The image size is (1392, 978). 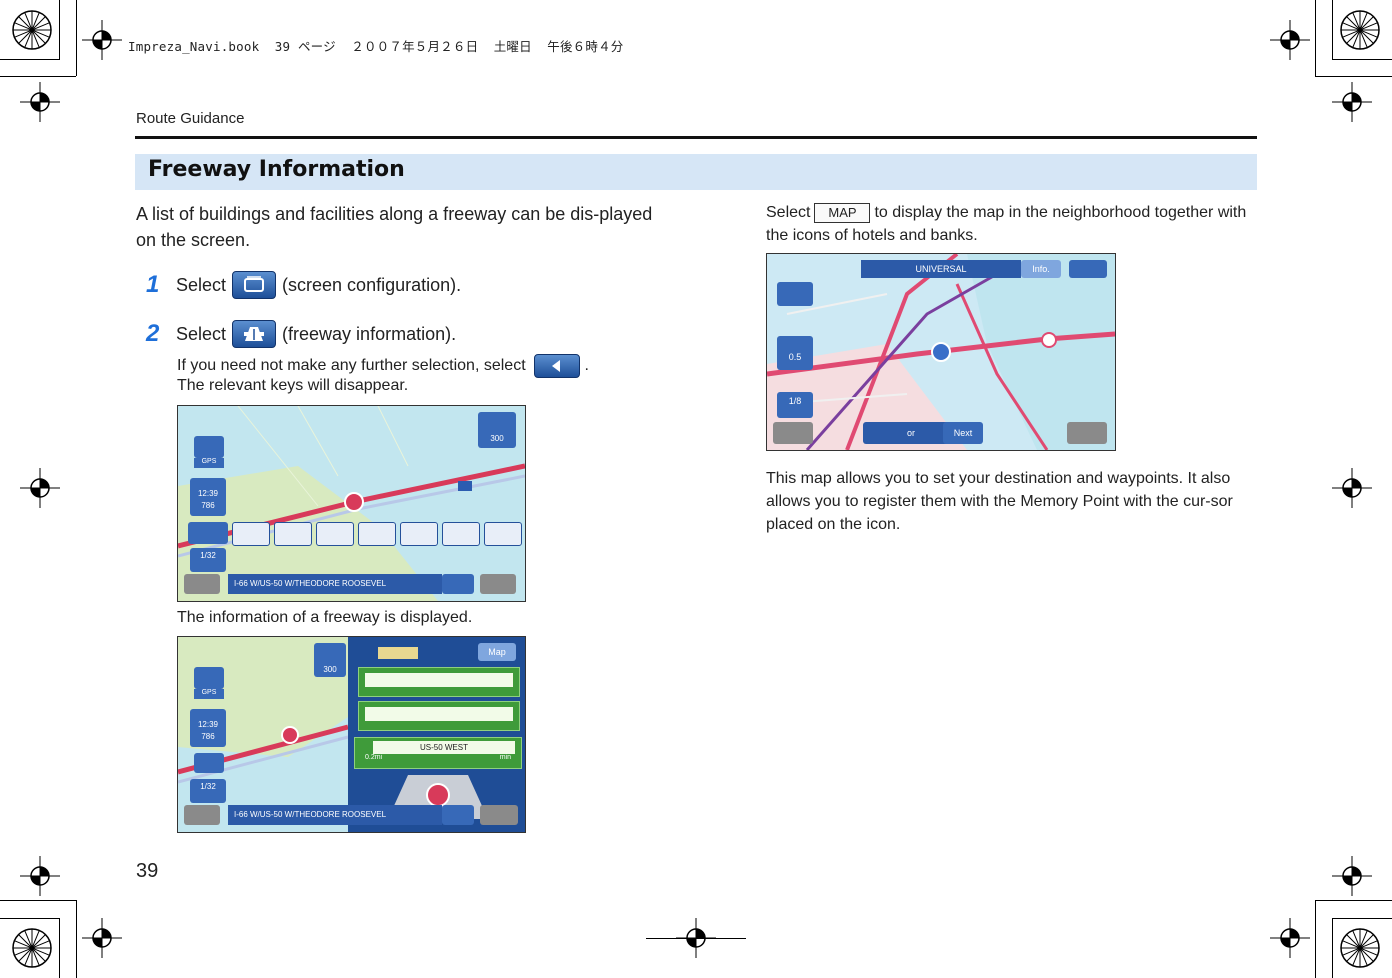 I want to click on return-button, so click(x=1088, y=269).